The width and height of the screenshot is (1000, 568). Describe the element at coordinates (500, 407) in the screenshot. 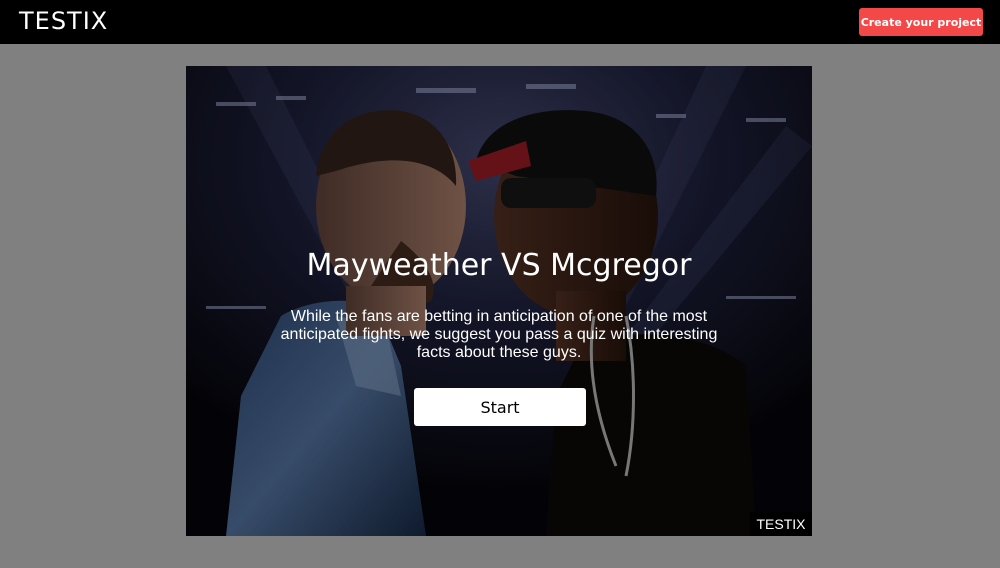

I see `start-button: Start` at that location.